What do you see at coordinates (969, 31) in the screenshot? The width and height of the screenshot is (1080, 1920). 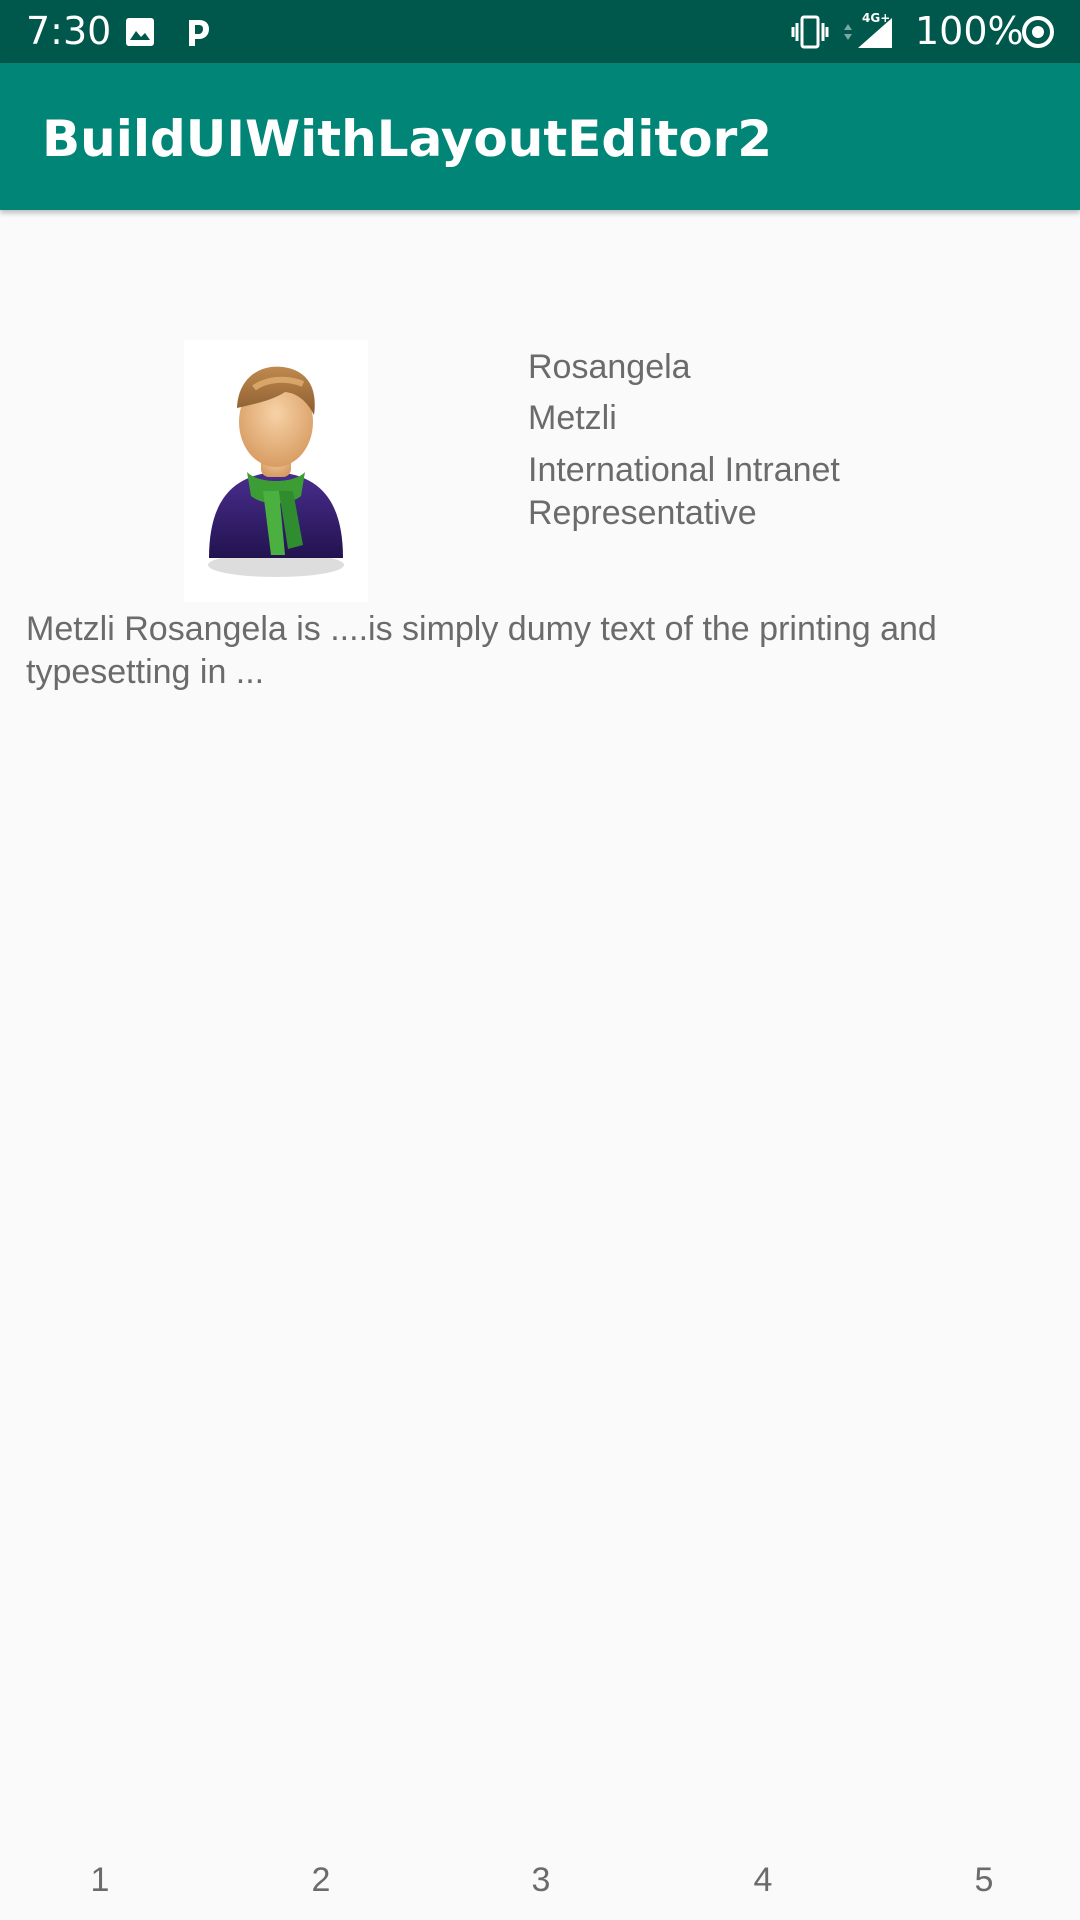 I see `battery-percent: 100%` at bounding box center [969, 31].